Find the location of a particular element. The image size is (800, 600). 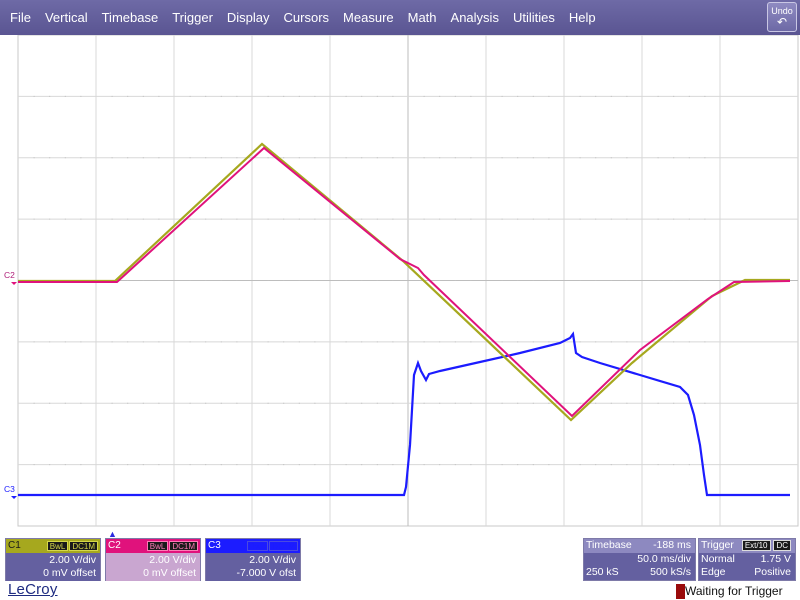

c2-ground-marker is located at coordinates (14, 283).